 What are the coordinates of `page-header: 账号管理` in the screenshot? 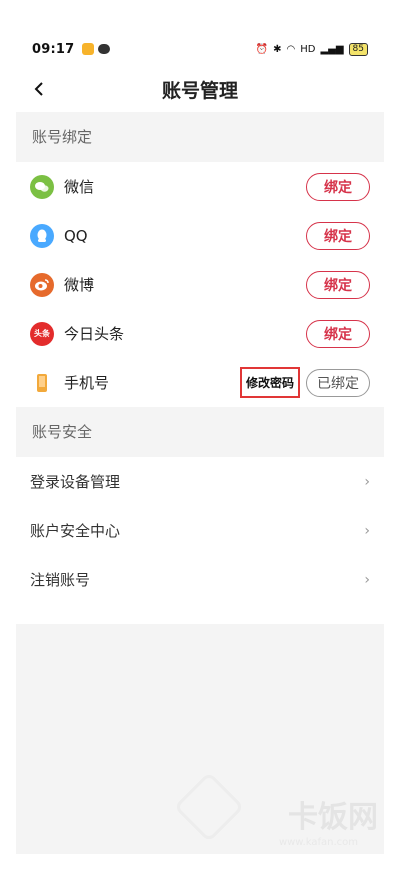 It's located at (200, 89).